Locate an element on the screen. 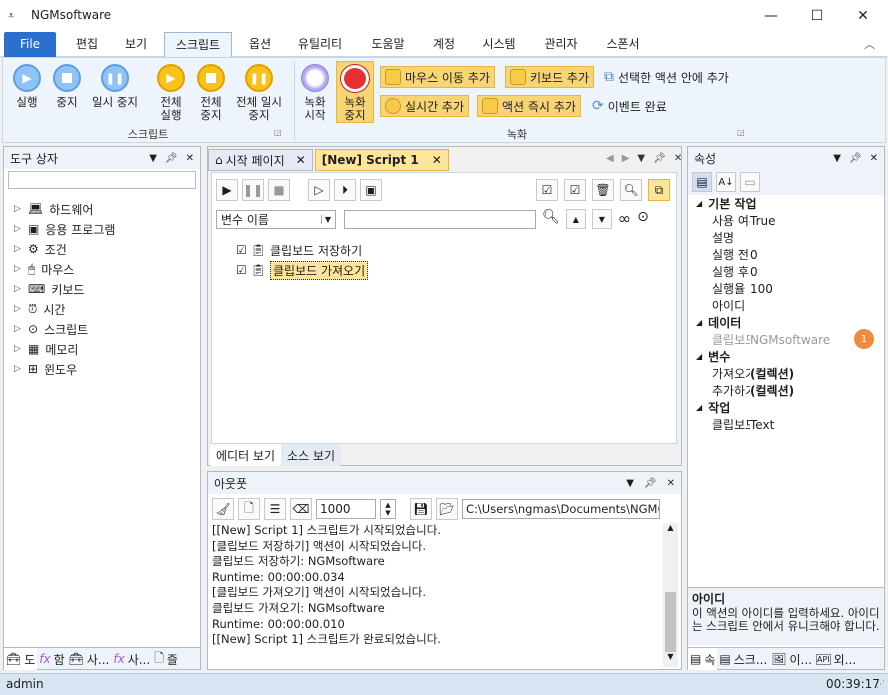  add-action-now-button: 액션 즉시 추가 is located at coordinates (529, 106).